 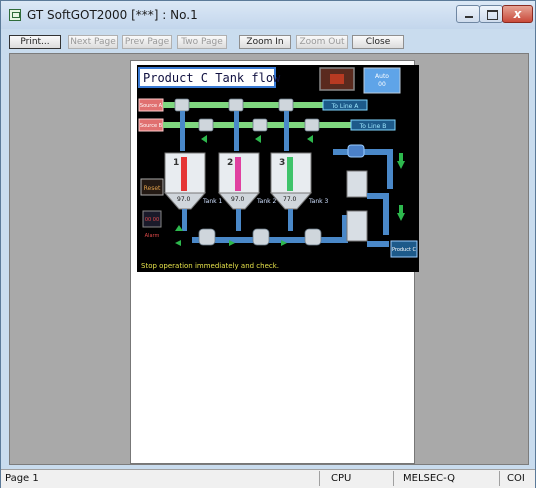 I want to click on auto-button: Auto 00, so click(x=382, y=80).